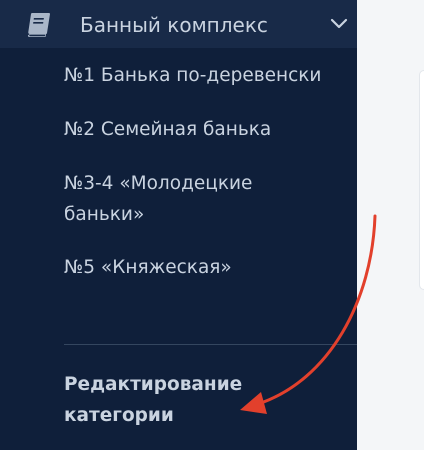 This screenshot has width=424, height=450. I want to click on content-card, so click(421, 180).